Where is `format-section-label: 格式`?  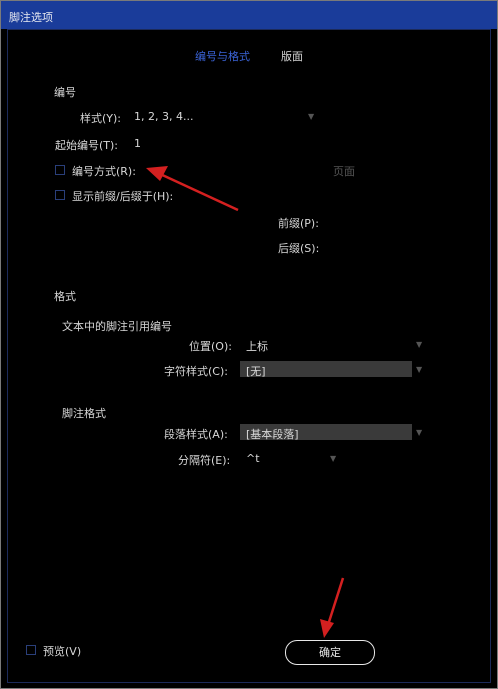 format-section-label: 格式 is located at coordinates (65, 296).